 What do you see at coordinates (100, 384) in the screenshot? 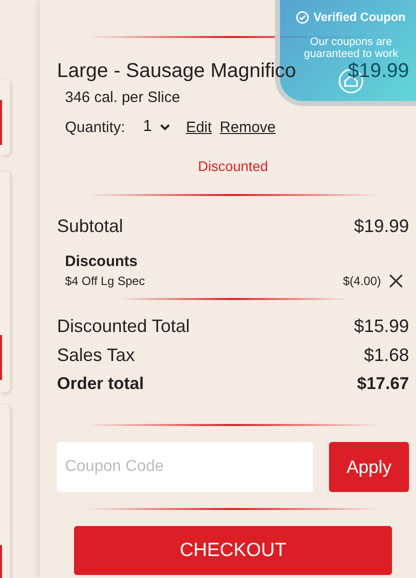
I see `total-label: Order total` at bounding box center [100, 384].